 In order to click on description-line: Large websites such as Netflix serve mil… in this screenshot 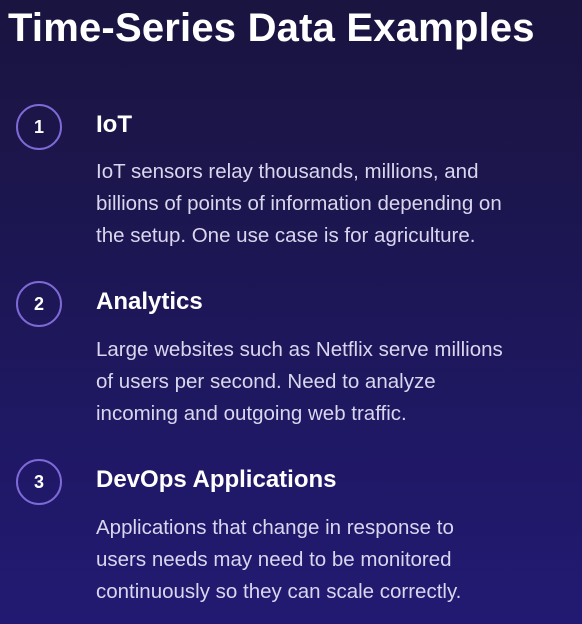, I will do `click(299, 349)`.